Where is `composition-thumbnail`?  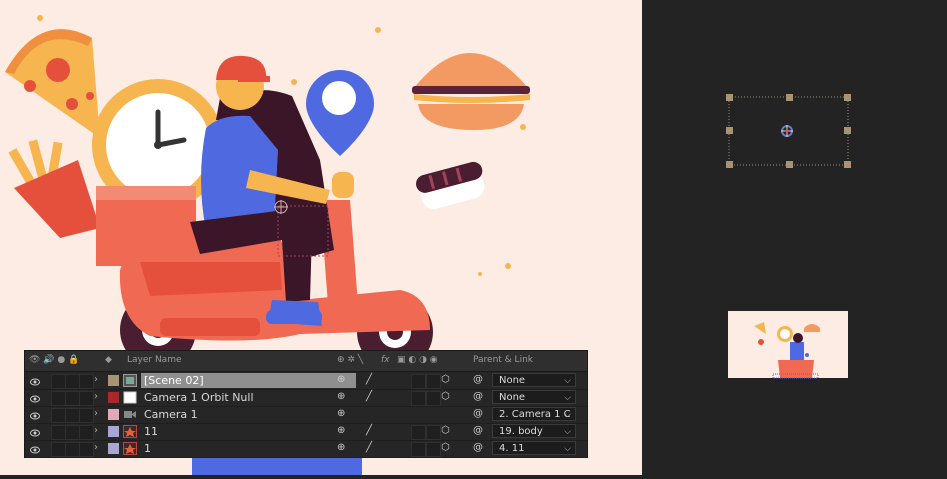 composition-thumbnail is located at coordinates (788, 345).